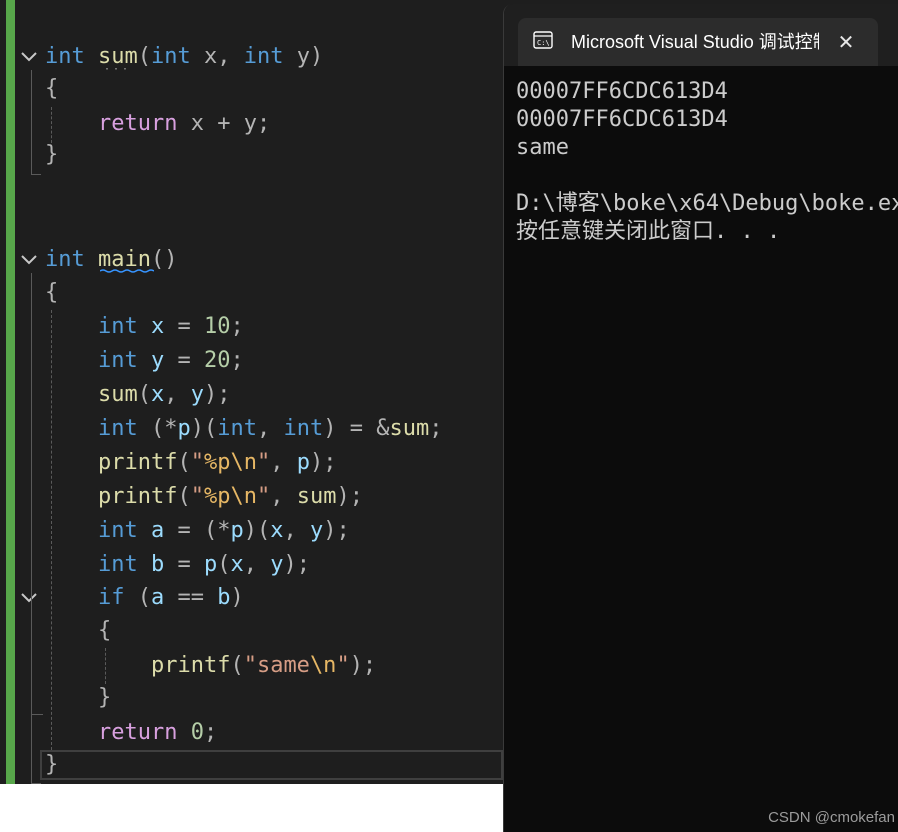  I want to click on code-line: printf("%p\n", sum);, so click(204, 497).